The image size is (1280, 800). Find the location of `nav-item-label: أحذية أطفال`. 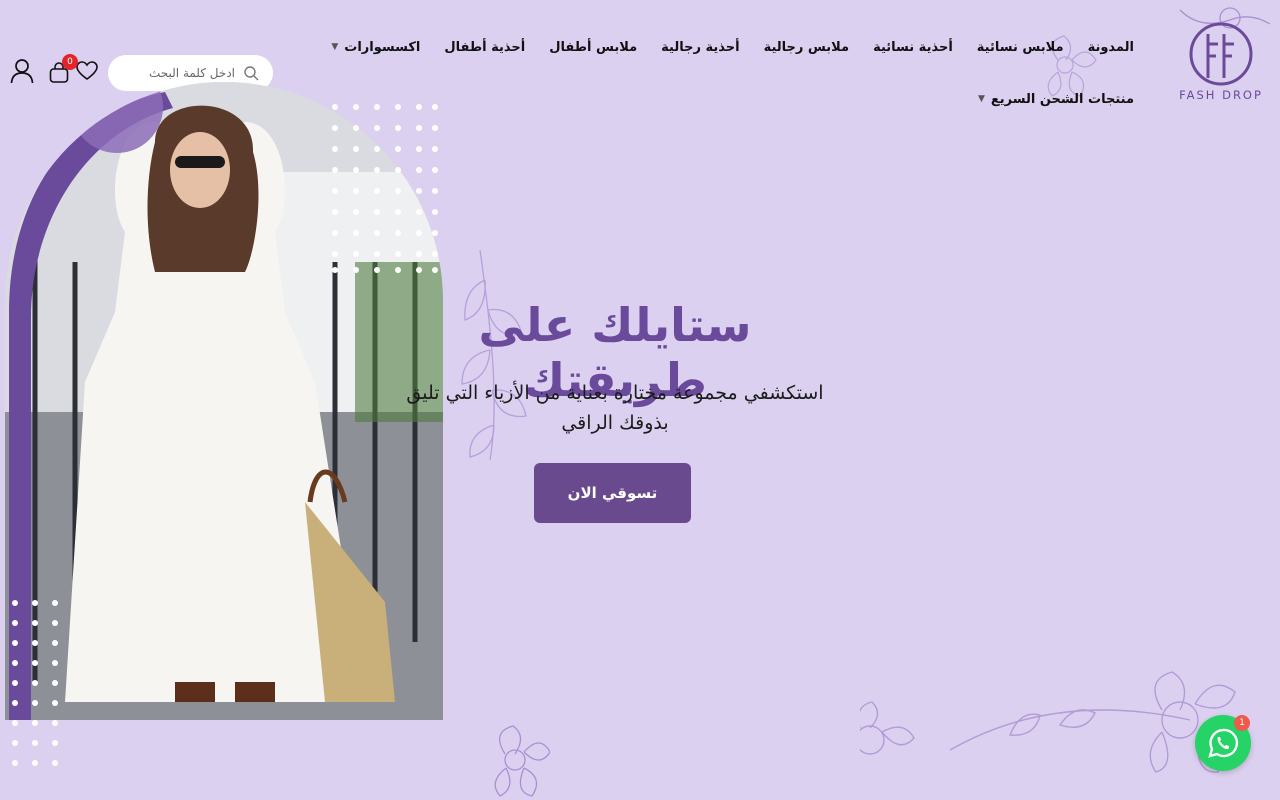

nav-item-label: أحذية أطفال is located at coordinates (485, 47).